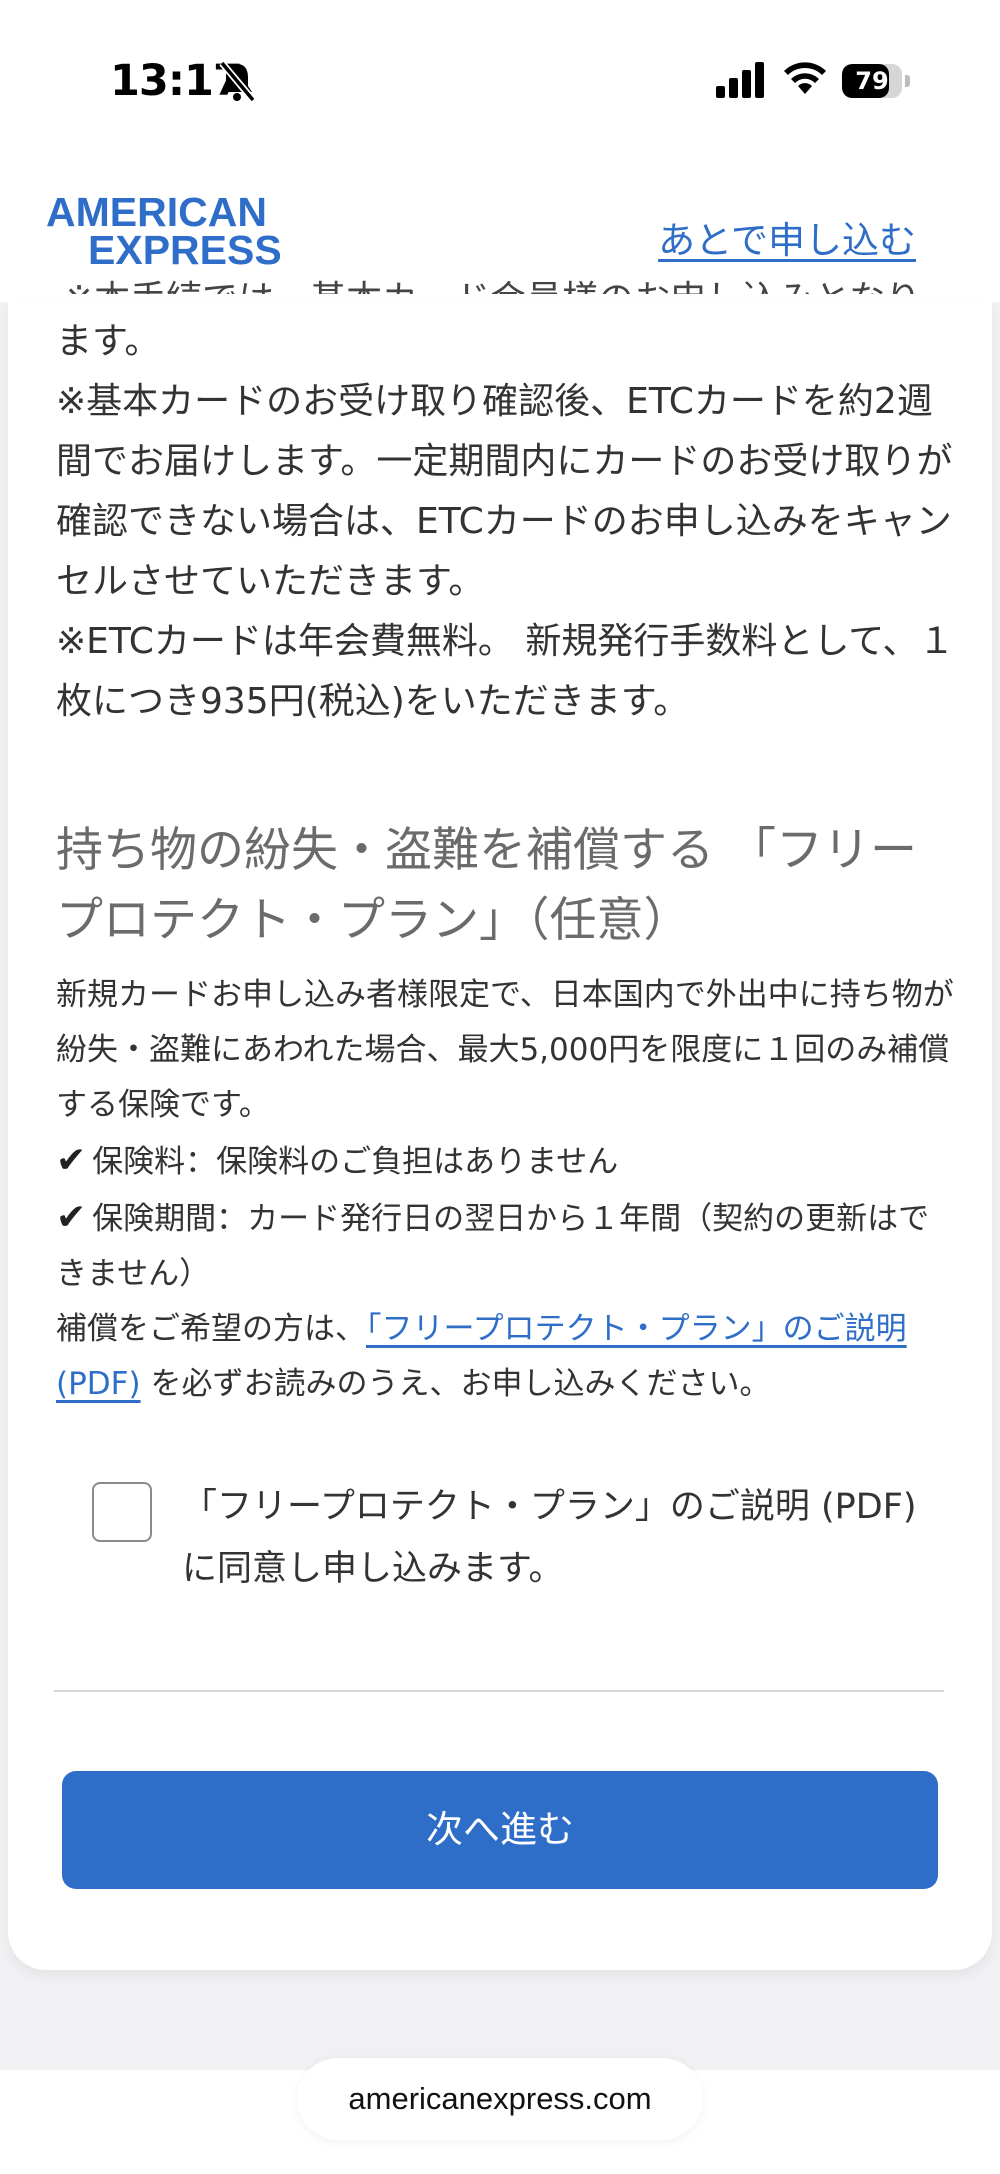 The image size is (1000, 2174). I want to click on battery-percent: 79, so click(872, 81).